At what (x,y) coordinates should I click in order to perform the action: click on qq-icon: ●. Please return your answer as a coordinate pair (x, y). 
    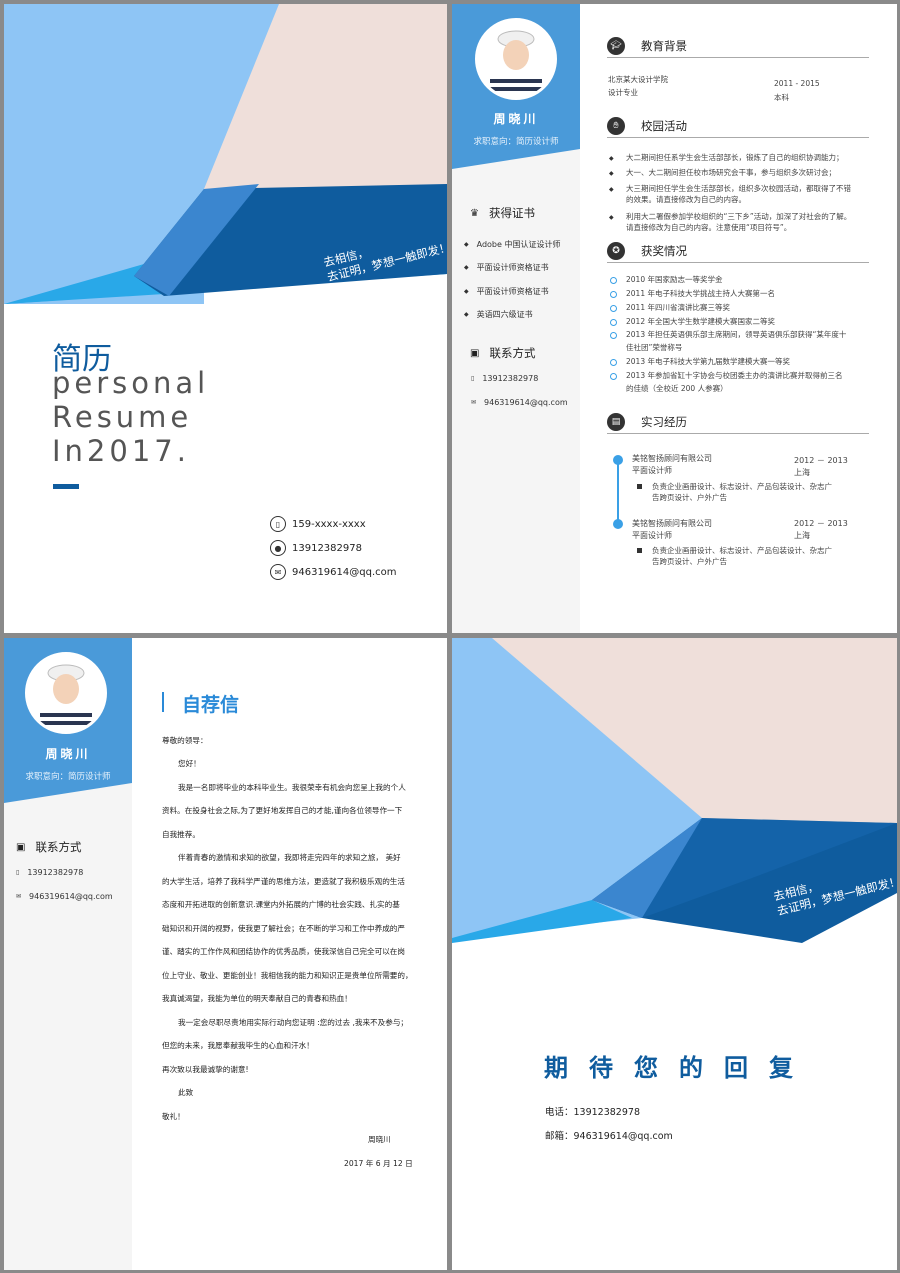
    Looking at the image, I should click on (278, 548).